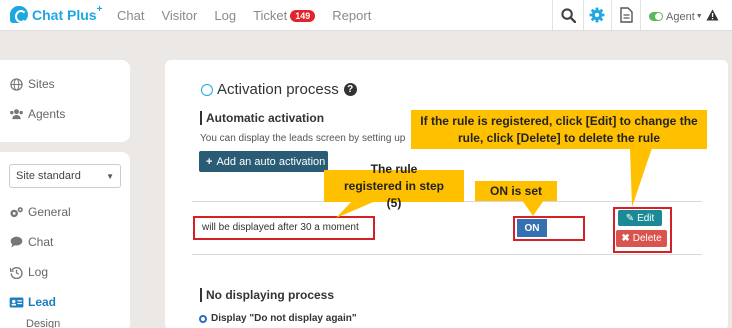 The image size is (732, 328). What do you see at coordinates (394, 186) in the screenshot?
I see `callout-rule-registered: The rule registered in step (5)` at bounding box center [394, 186].